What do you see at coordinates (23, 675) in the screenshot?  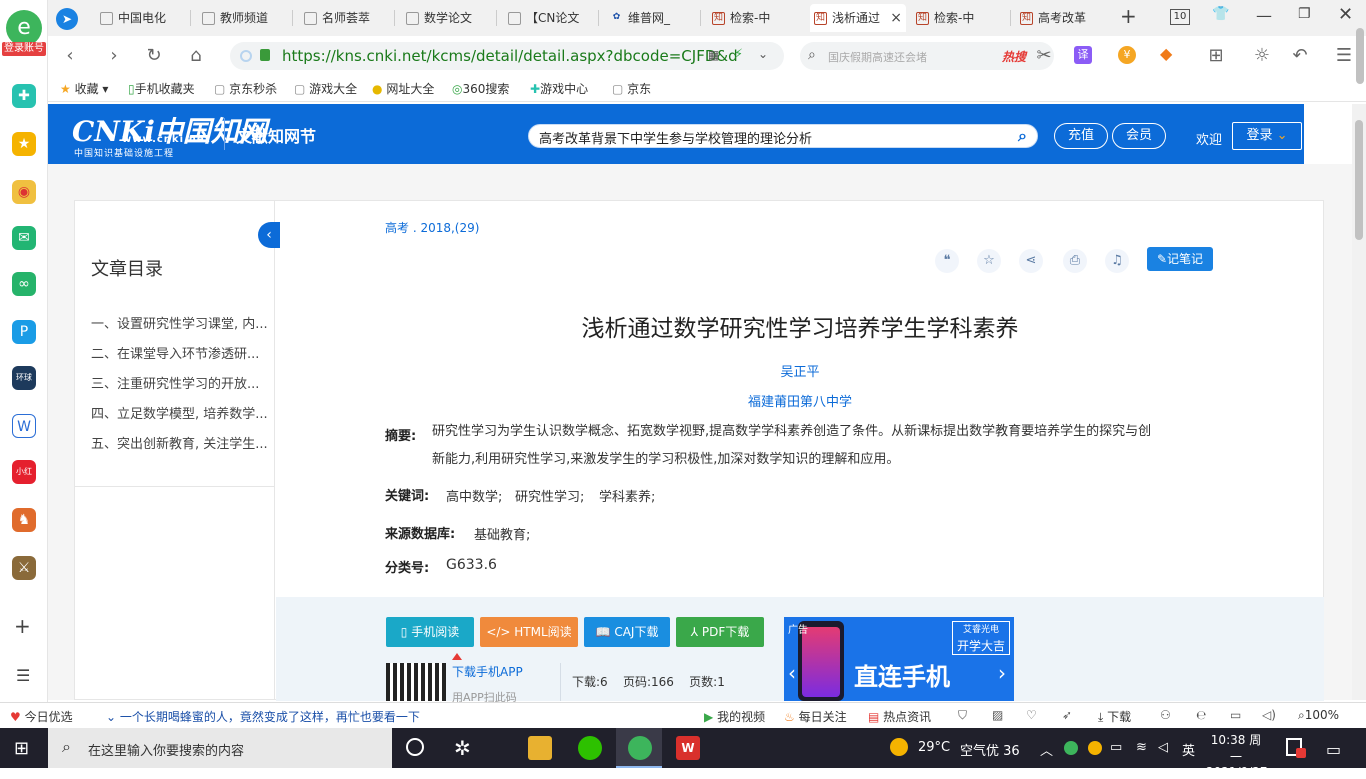 I see `menu-list-icon: ☰` at bounding box center [23, 675].